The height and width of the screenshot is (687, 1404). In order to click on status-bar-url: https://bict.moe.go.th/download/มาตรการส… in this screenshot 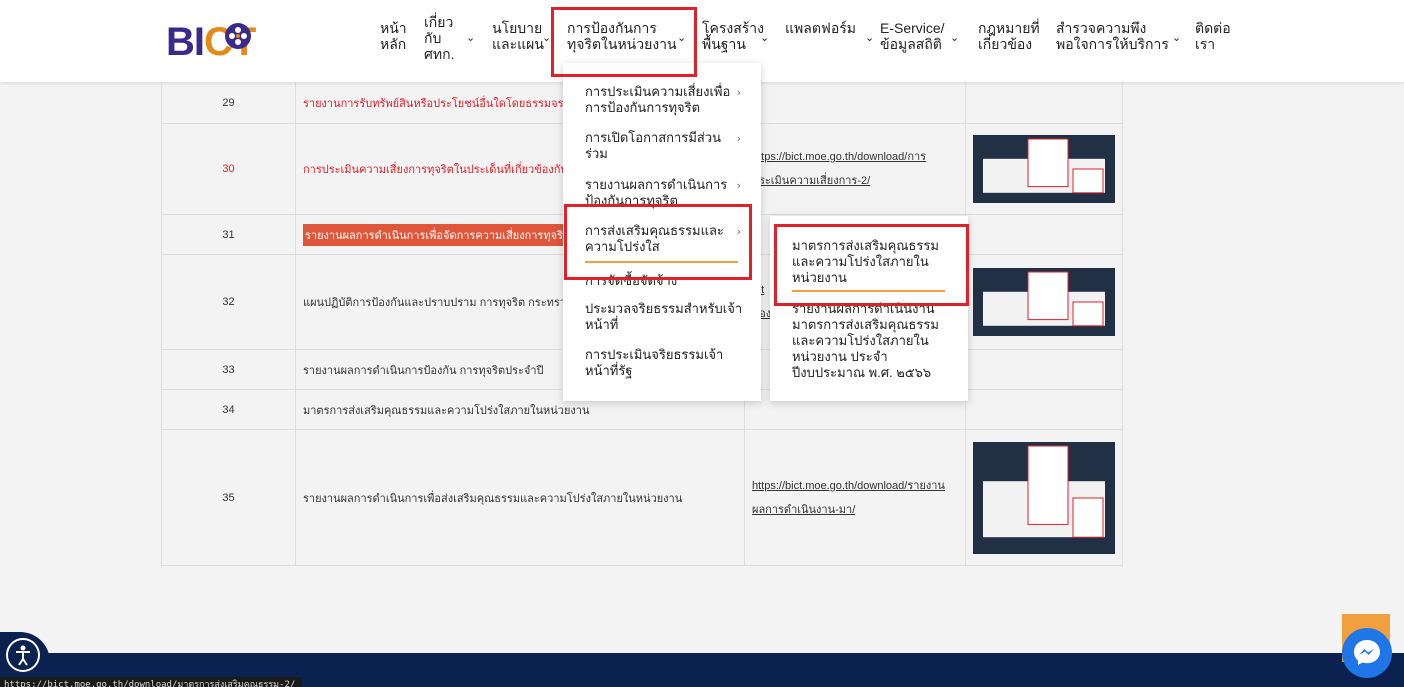, I will do `click(151, 682)`.